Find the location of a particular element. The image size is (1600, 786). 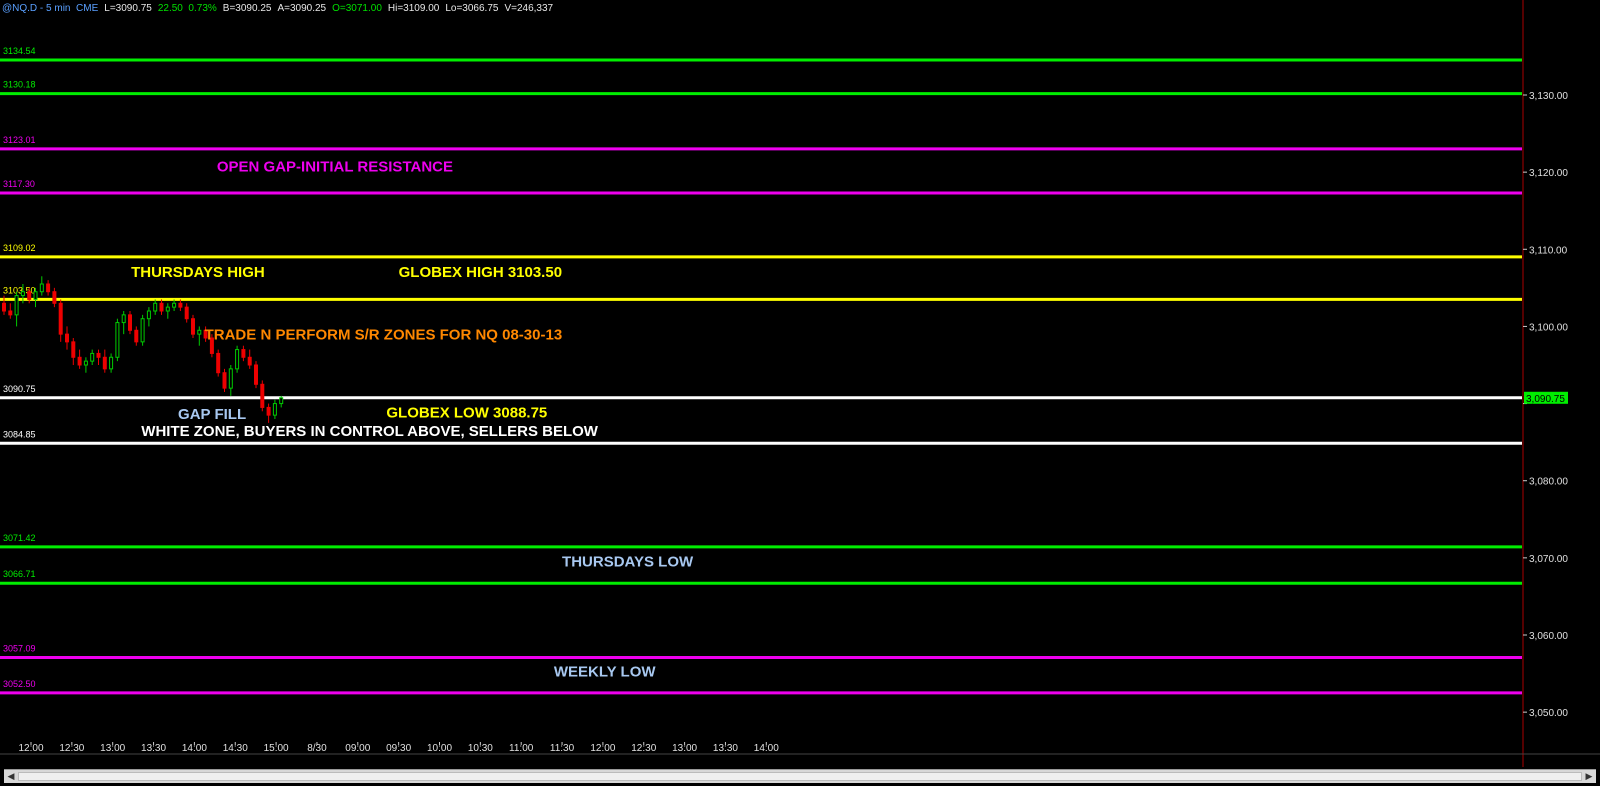

sr-level-label: 3130.18 is located at coordinates (19, 85).